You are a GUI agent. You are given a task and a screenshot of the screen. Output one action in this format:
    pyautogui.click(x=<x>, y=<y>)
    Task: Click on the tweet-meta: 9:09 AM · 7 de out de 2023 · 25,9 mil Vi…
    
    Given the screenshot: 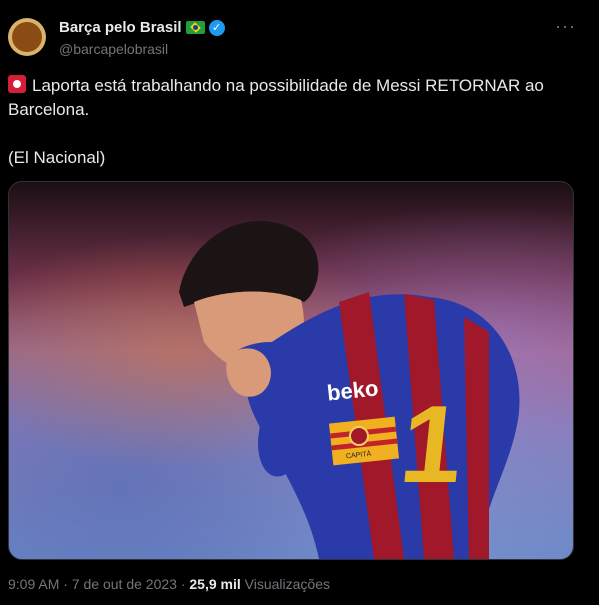 What is the action you would take?
    pyautogui.click(x=169, y=584)
    